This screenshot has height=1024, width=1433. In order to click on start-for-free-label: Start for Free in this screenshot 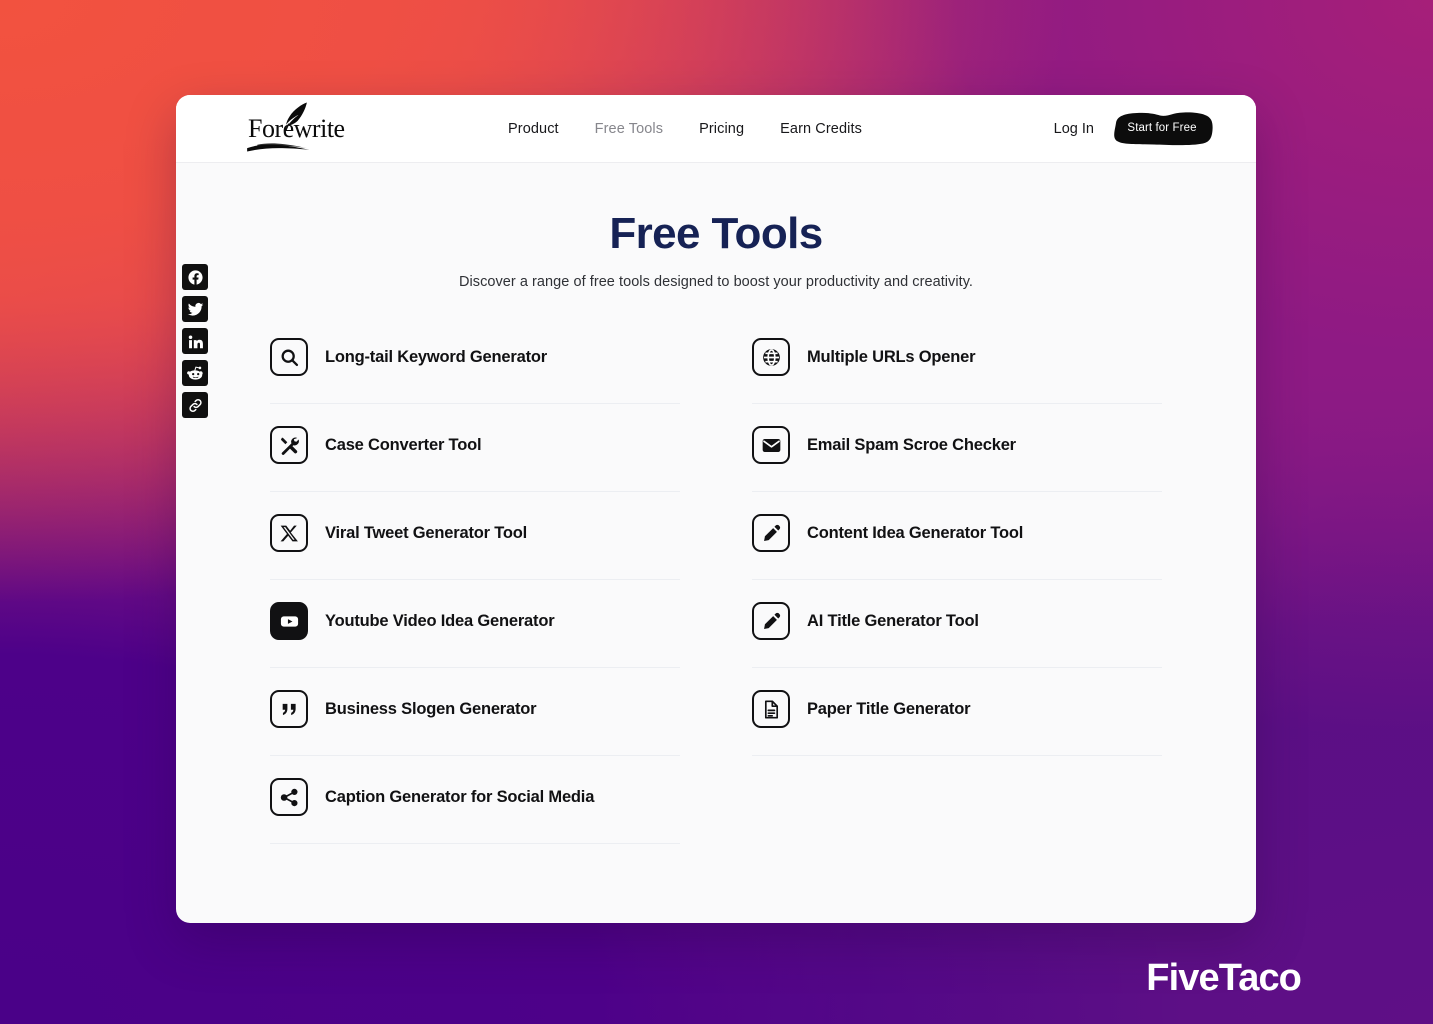, I will do `click(1162, 127)`.